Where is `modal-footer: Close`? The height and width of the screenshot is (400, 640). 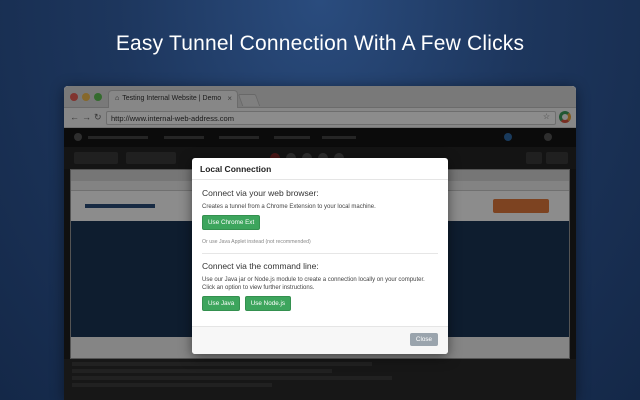 modal-footer: Close is located at coordinates (320, 340).